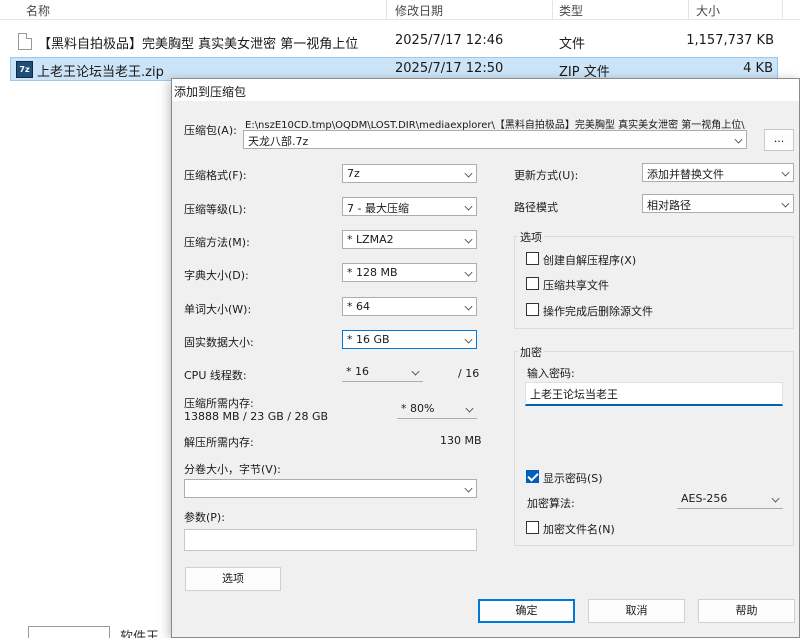  I want to click on password-input: 上老王论坛当老王, so click(654, 394).